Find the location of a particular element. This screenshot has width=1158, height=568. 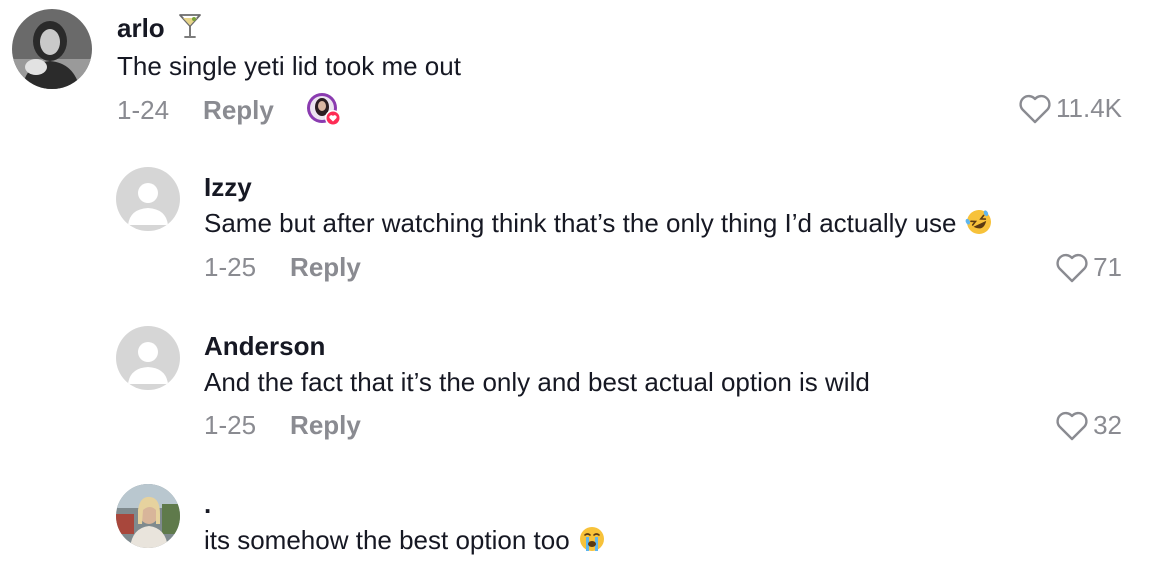

like-count: 32 is located at coordinates (1107, 425).